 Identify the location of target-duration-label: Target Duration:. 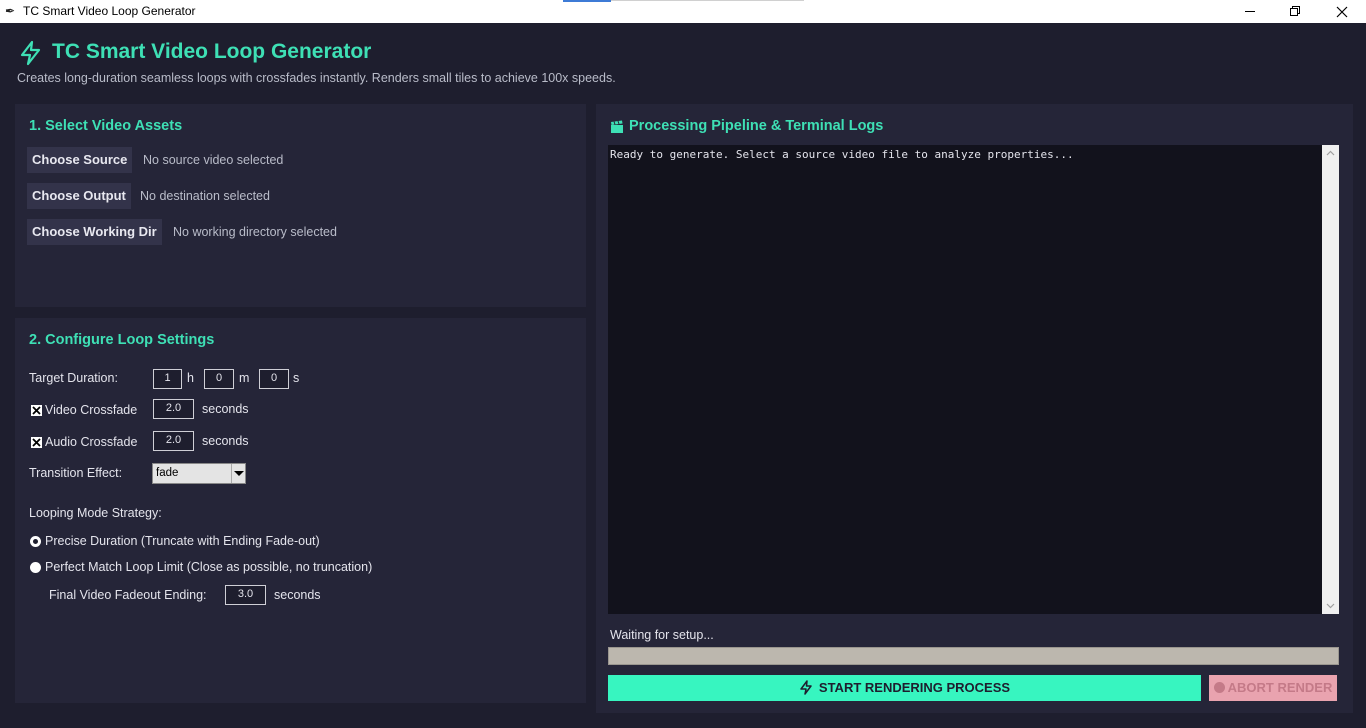
(73, 378).